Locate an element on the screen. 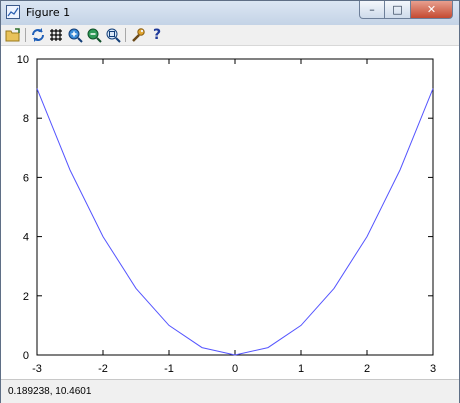  x-tick-label: -1 is located at coordinates (169, 369).